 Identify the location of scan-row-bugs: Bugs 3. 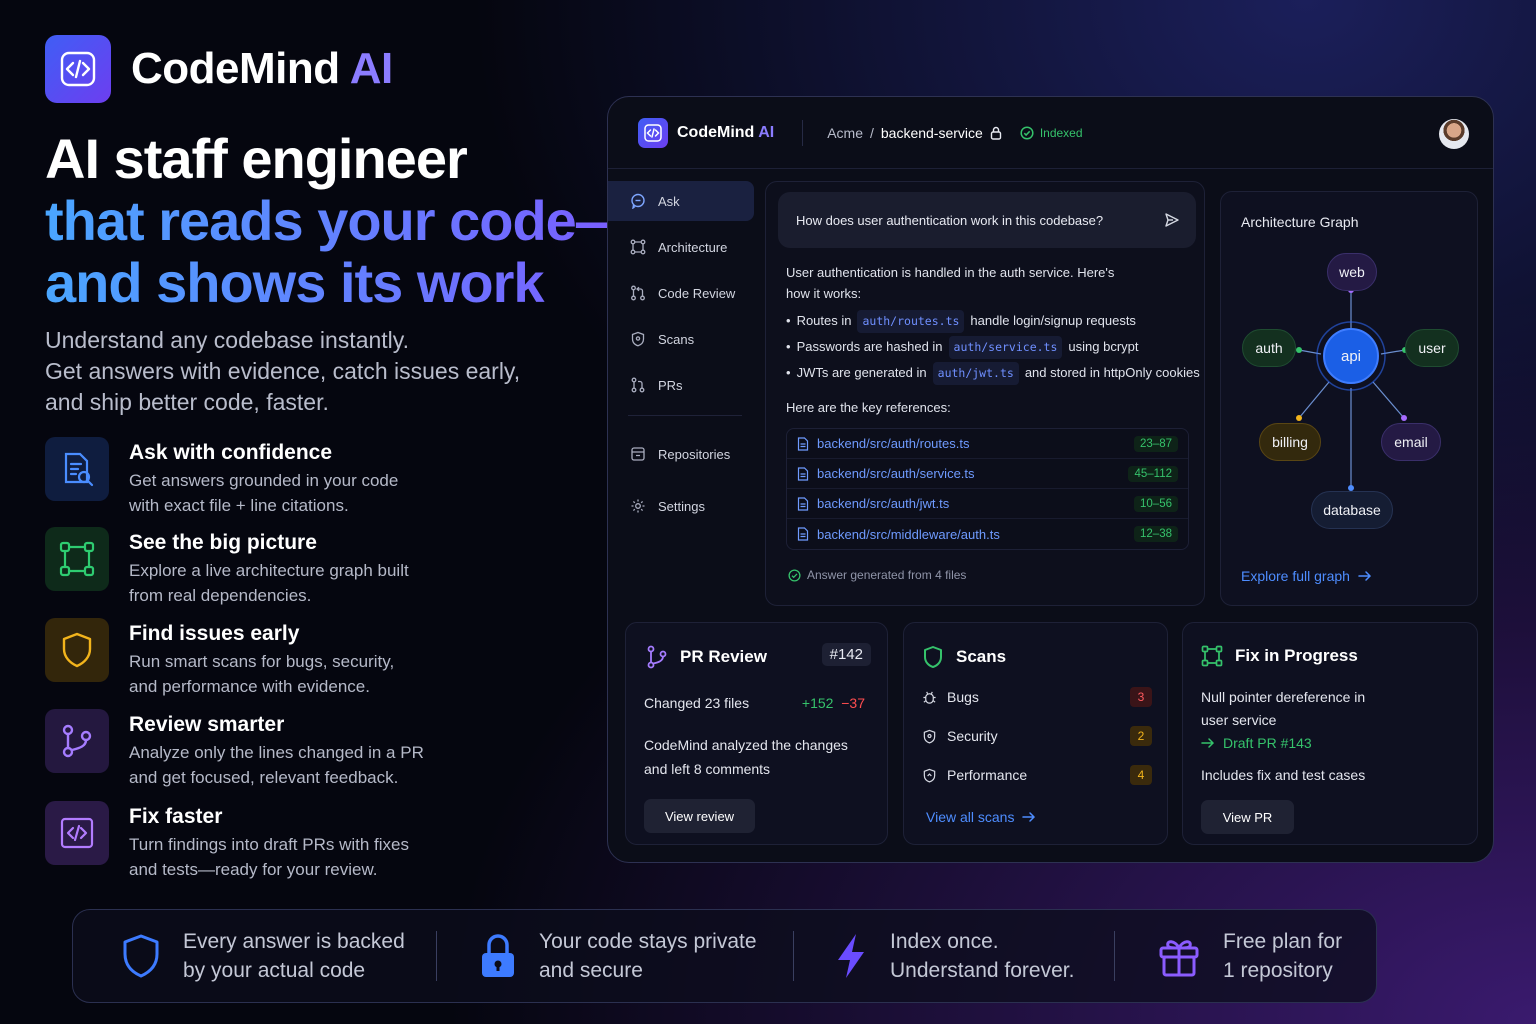
(1037, 697).